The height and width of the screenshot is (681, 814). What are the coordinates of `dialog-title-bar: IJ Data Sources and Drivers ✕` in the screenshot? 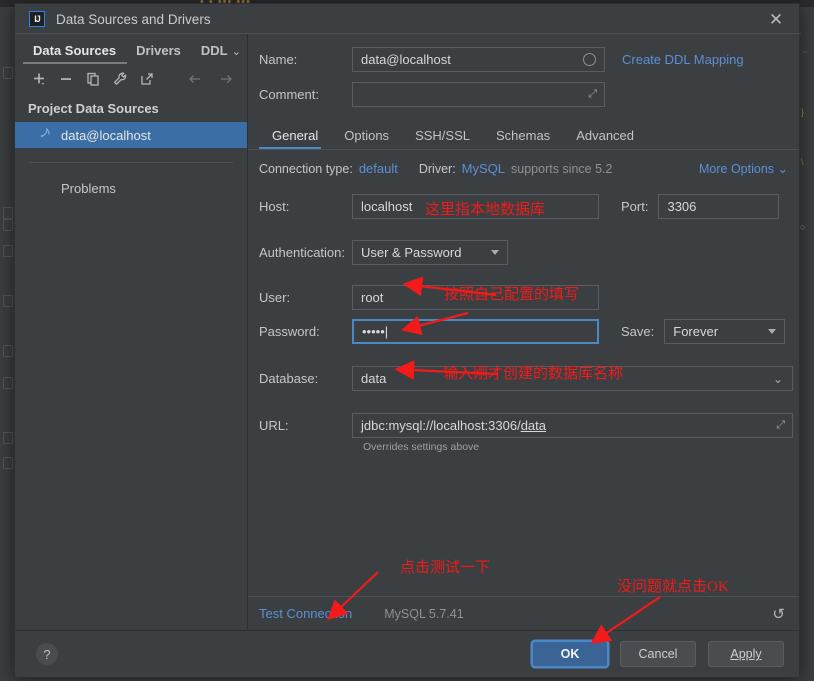 It's located at (408, 19).